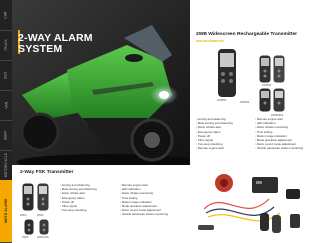 Image resolution: width=320 pixels, height=243 pixels. I want to click on side-tab-moto-alarm: MOTO ALARM, so click(6, 211).